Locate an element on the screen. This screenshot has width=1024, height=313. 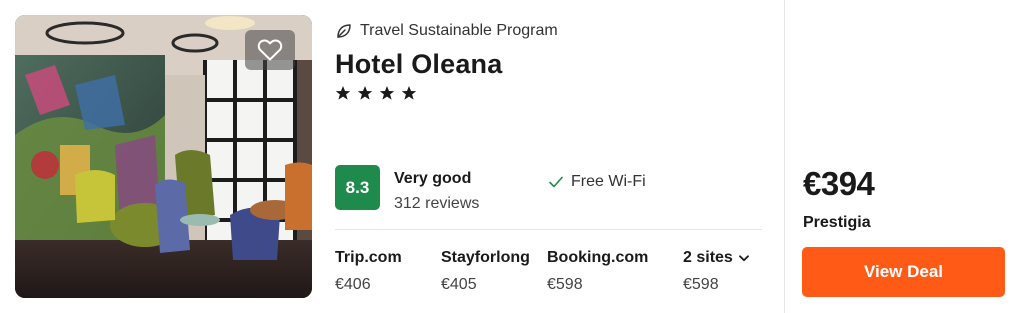
provider-booking-com: Booking.com €598 is located at coordinates (597, 271).